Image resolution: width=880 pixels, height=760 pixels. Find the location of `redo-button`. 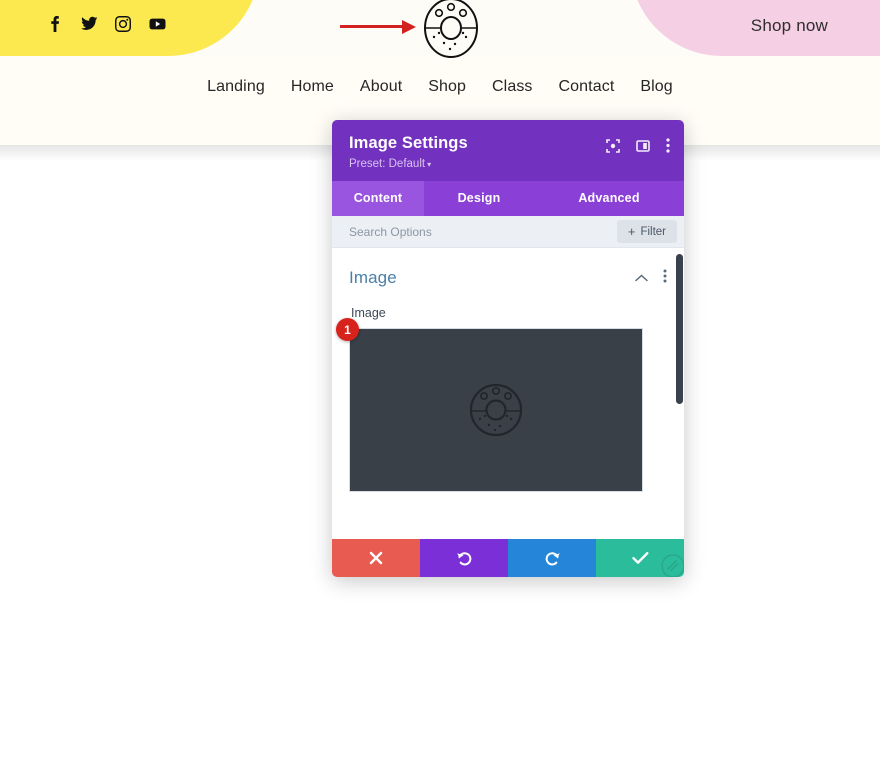

redo-button is located at coordinates (552, 558).